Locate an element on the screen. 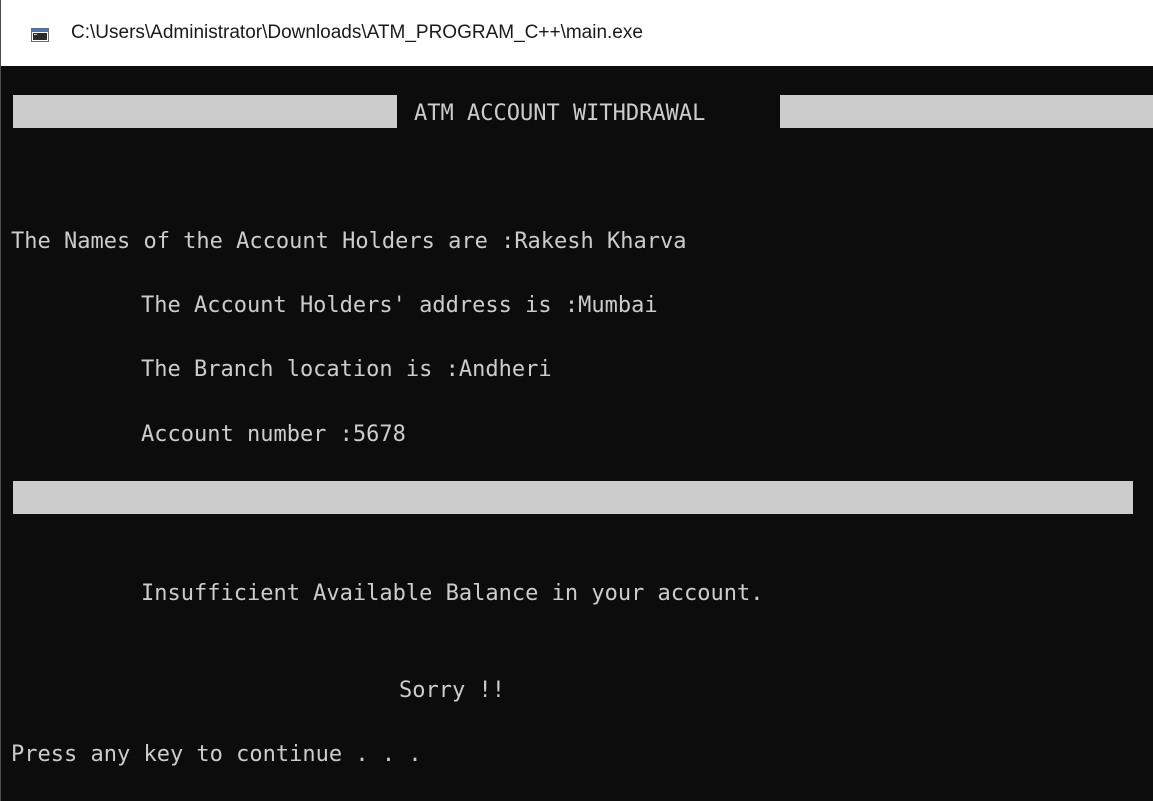 This screenshot has height=801, width=1153. sorry-message: Sorry !! is located at coordinates (452, 690).